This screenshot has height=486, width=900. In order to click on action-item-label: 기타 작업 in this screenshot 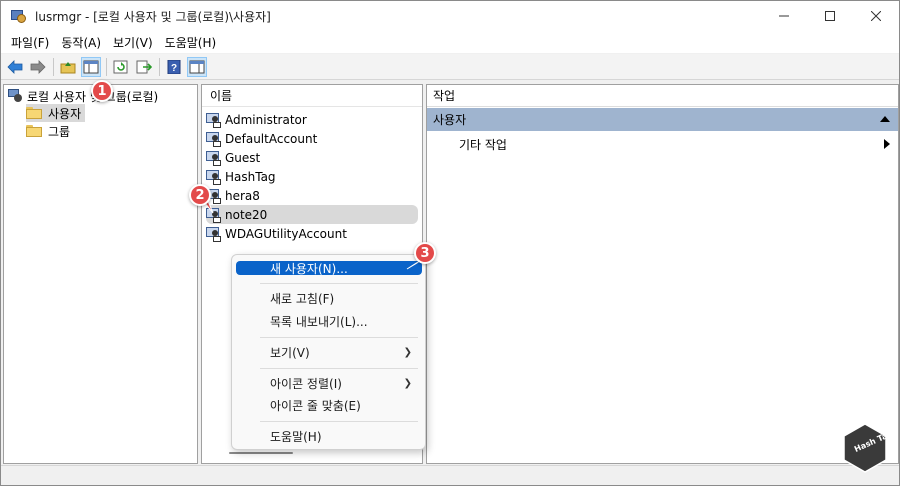, I will do `click(483, 144)`.